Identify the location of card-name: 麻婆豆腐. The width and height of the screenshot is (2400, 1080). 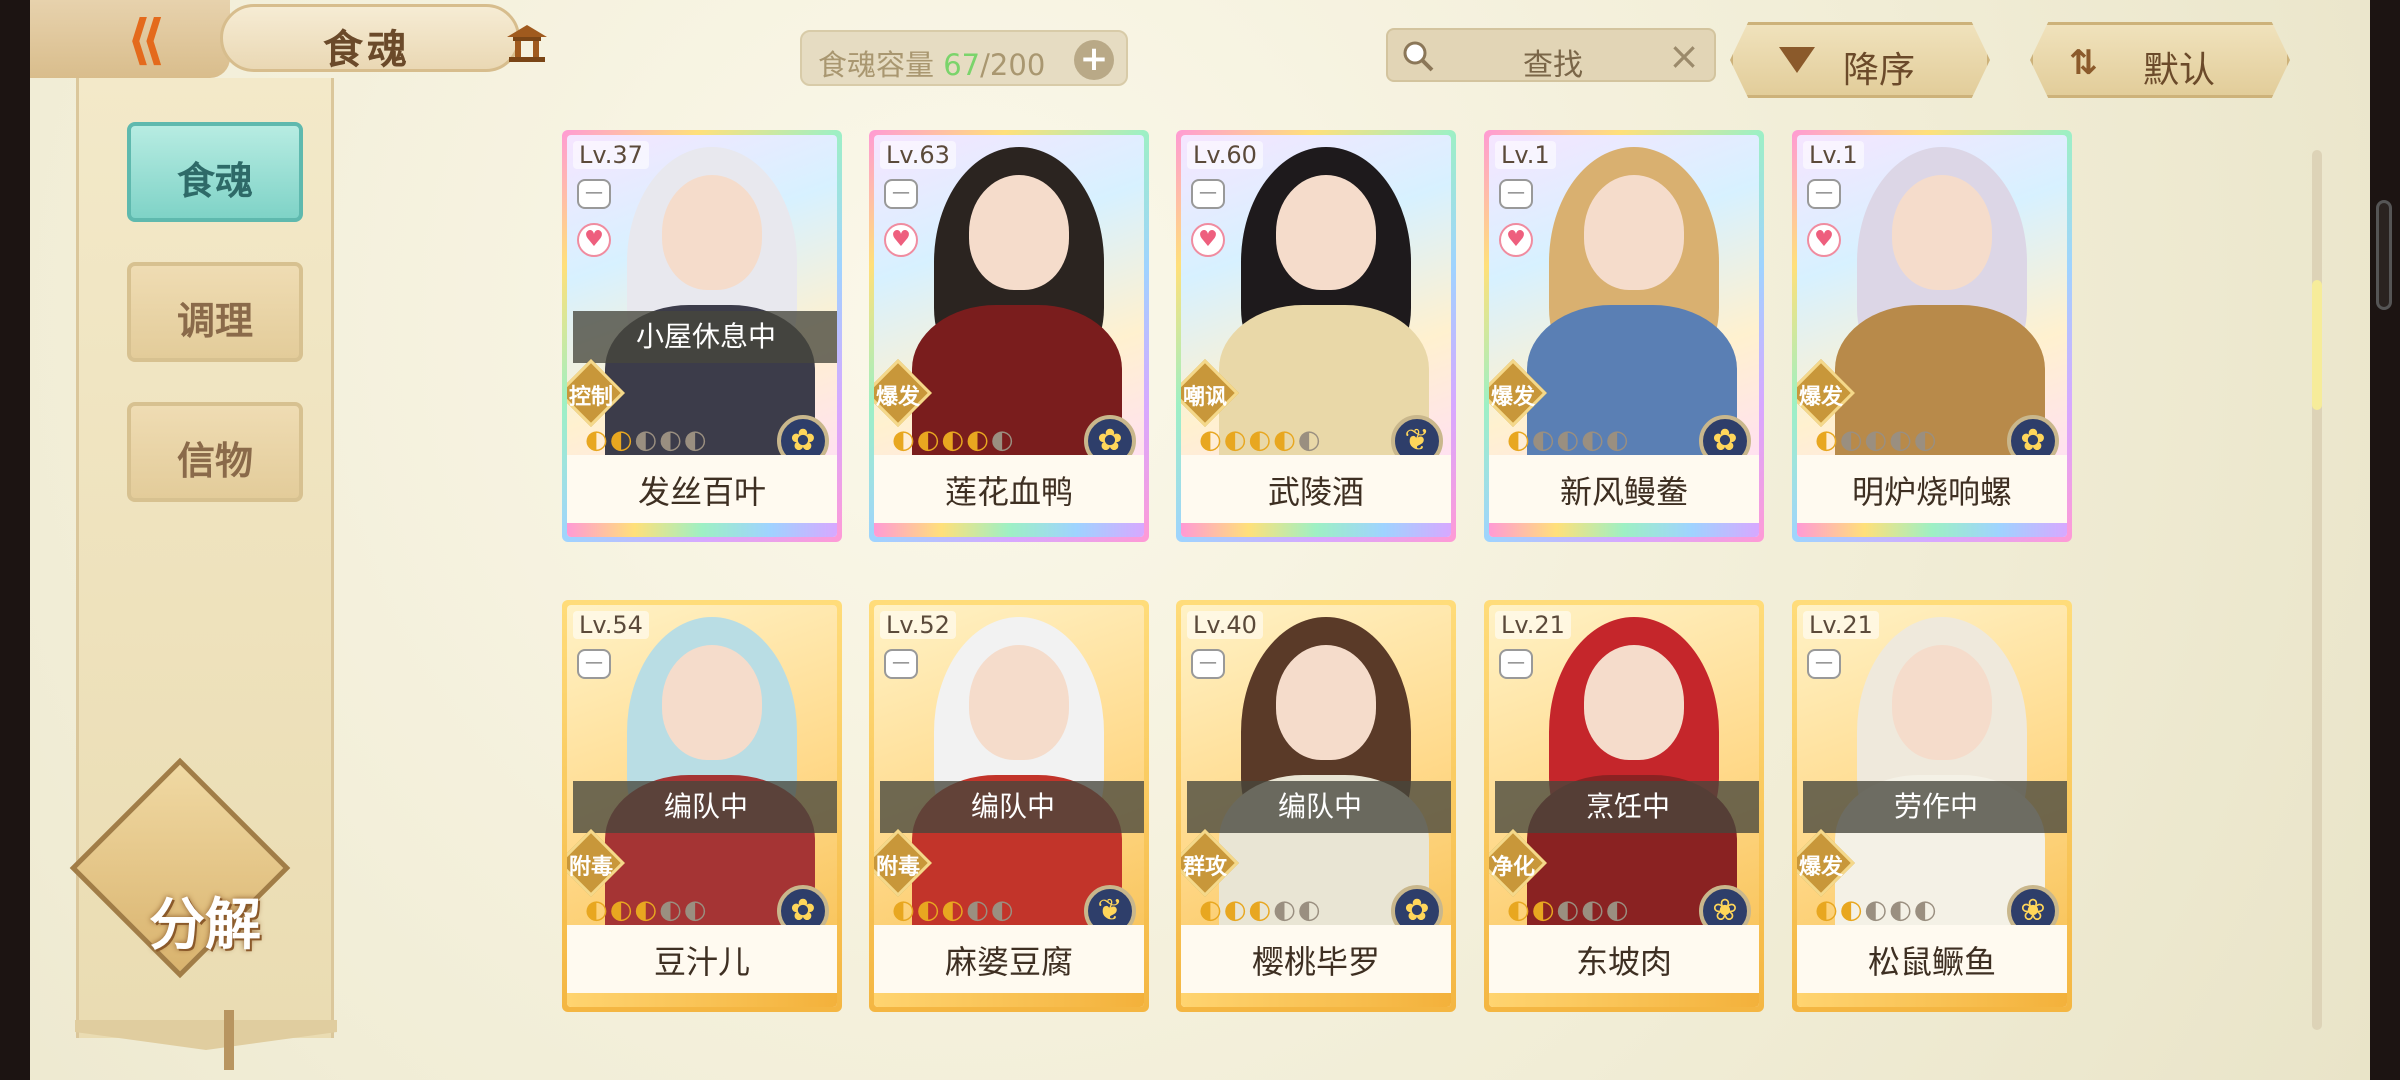
(1008, 962).